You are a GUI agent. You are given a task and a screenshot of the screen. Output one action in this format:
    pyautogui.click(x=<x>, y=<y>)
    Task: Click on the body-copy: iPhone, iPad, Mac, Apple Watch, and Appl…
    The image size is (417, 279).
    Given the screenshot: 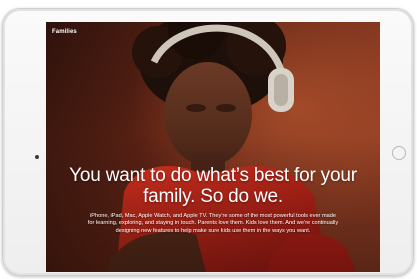 What is the action you would take?
    pyautogui.click(x=213, y=223)
    